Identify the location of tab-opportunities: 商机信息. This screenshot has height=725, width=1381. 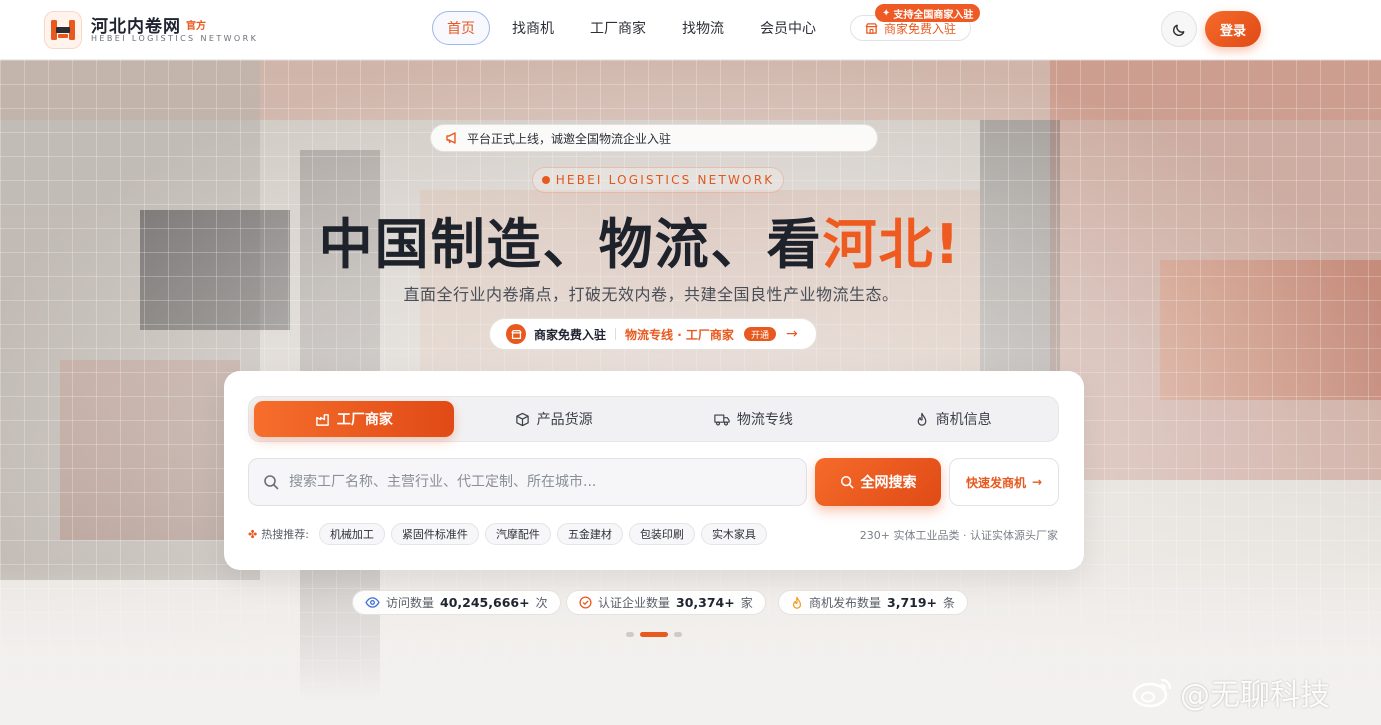
(953, 419).